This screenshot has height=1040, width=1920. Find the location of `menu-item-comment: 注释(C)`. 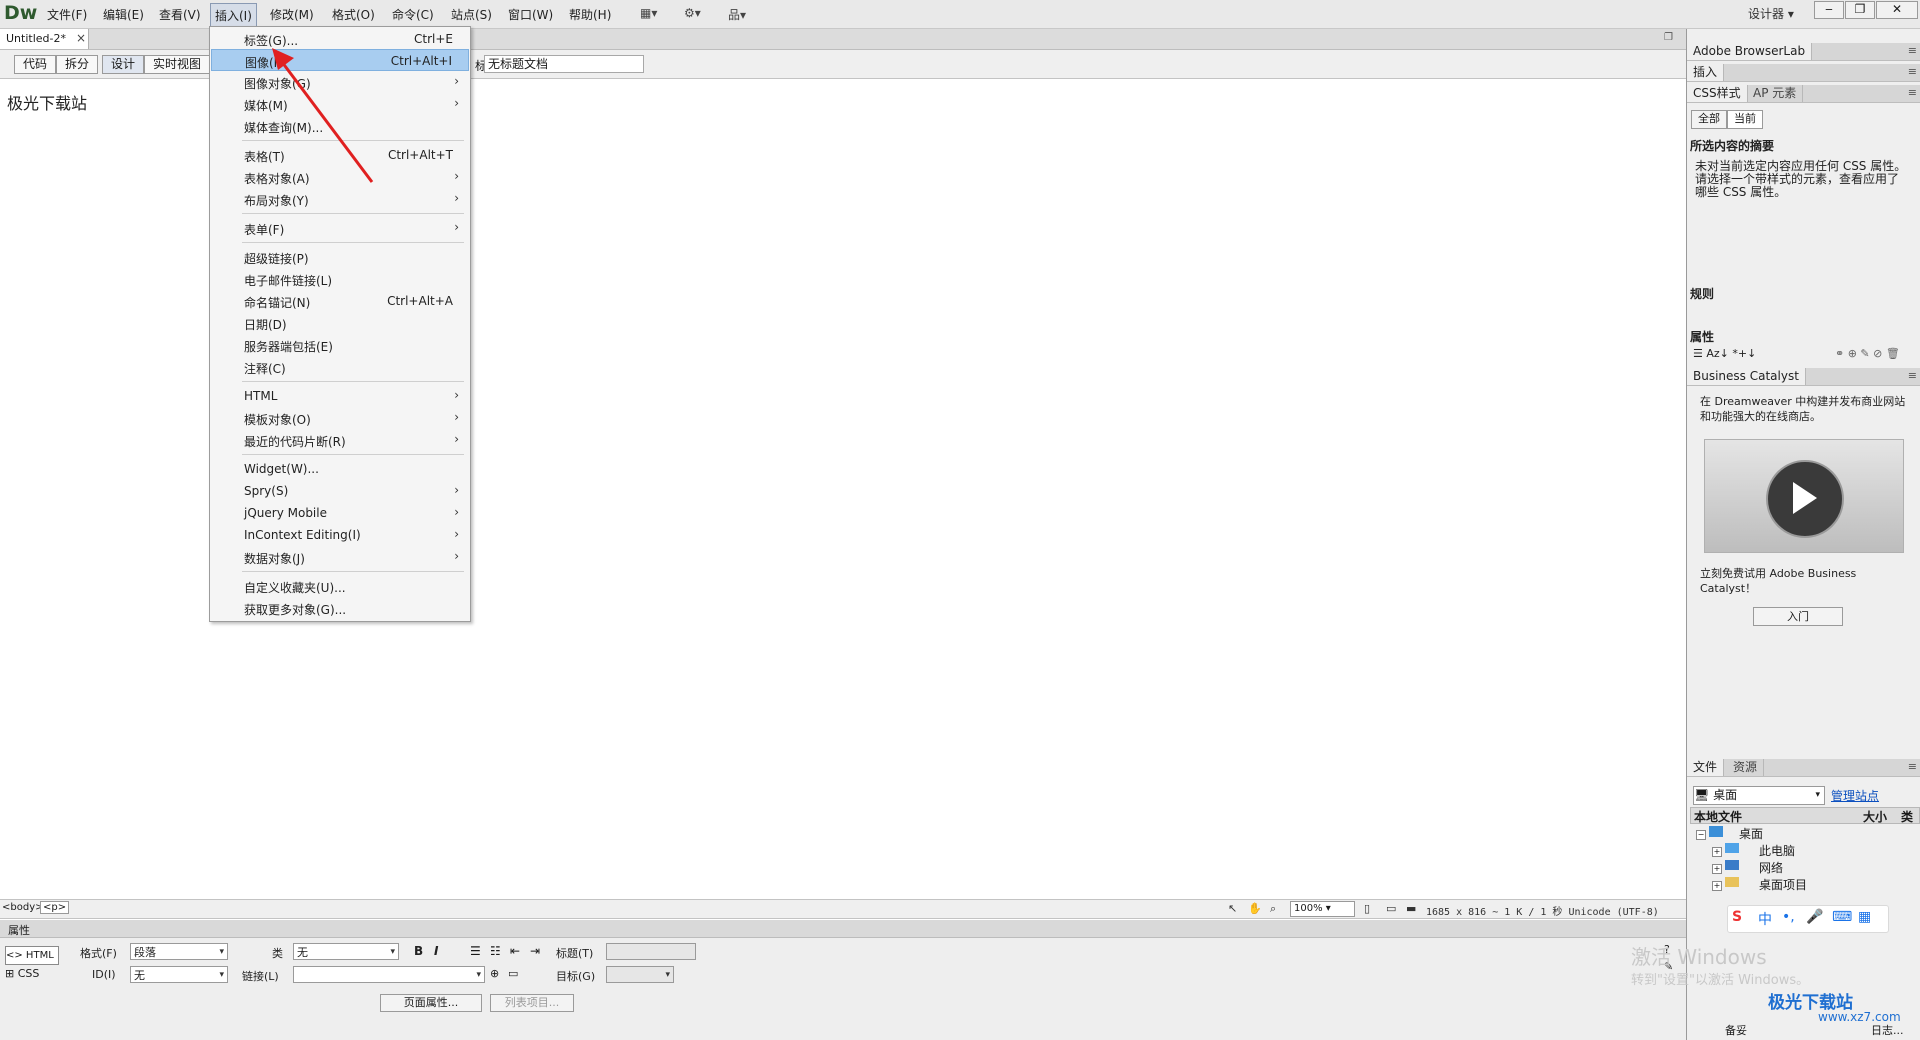

menu-item-comment: 注释(C) is located at coordinates (340, 367).